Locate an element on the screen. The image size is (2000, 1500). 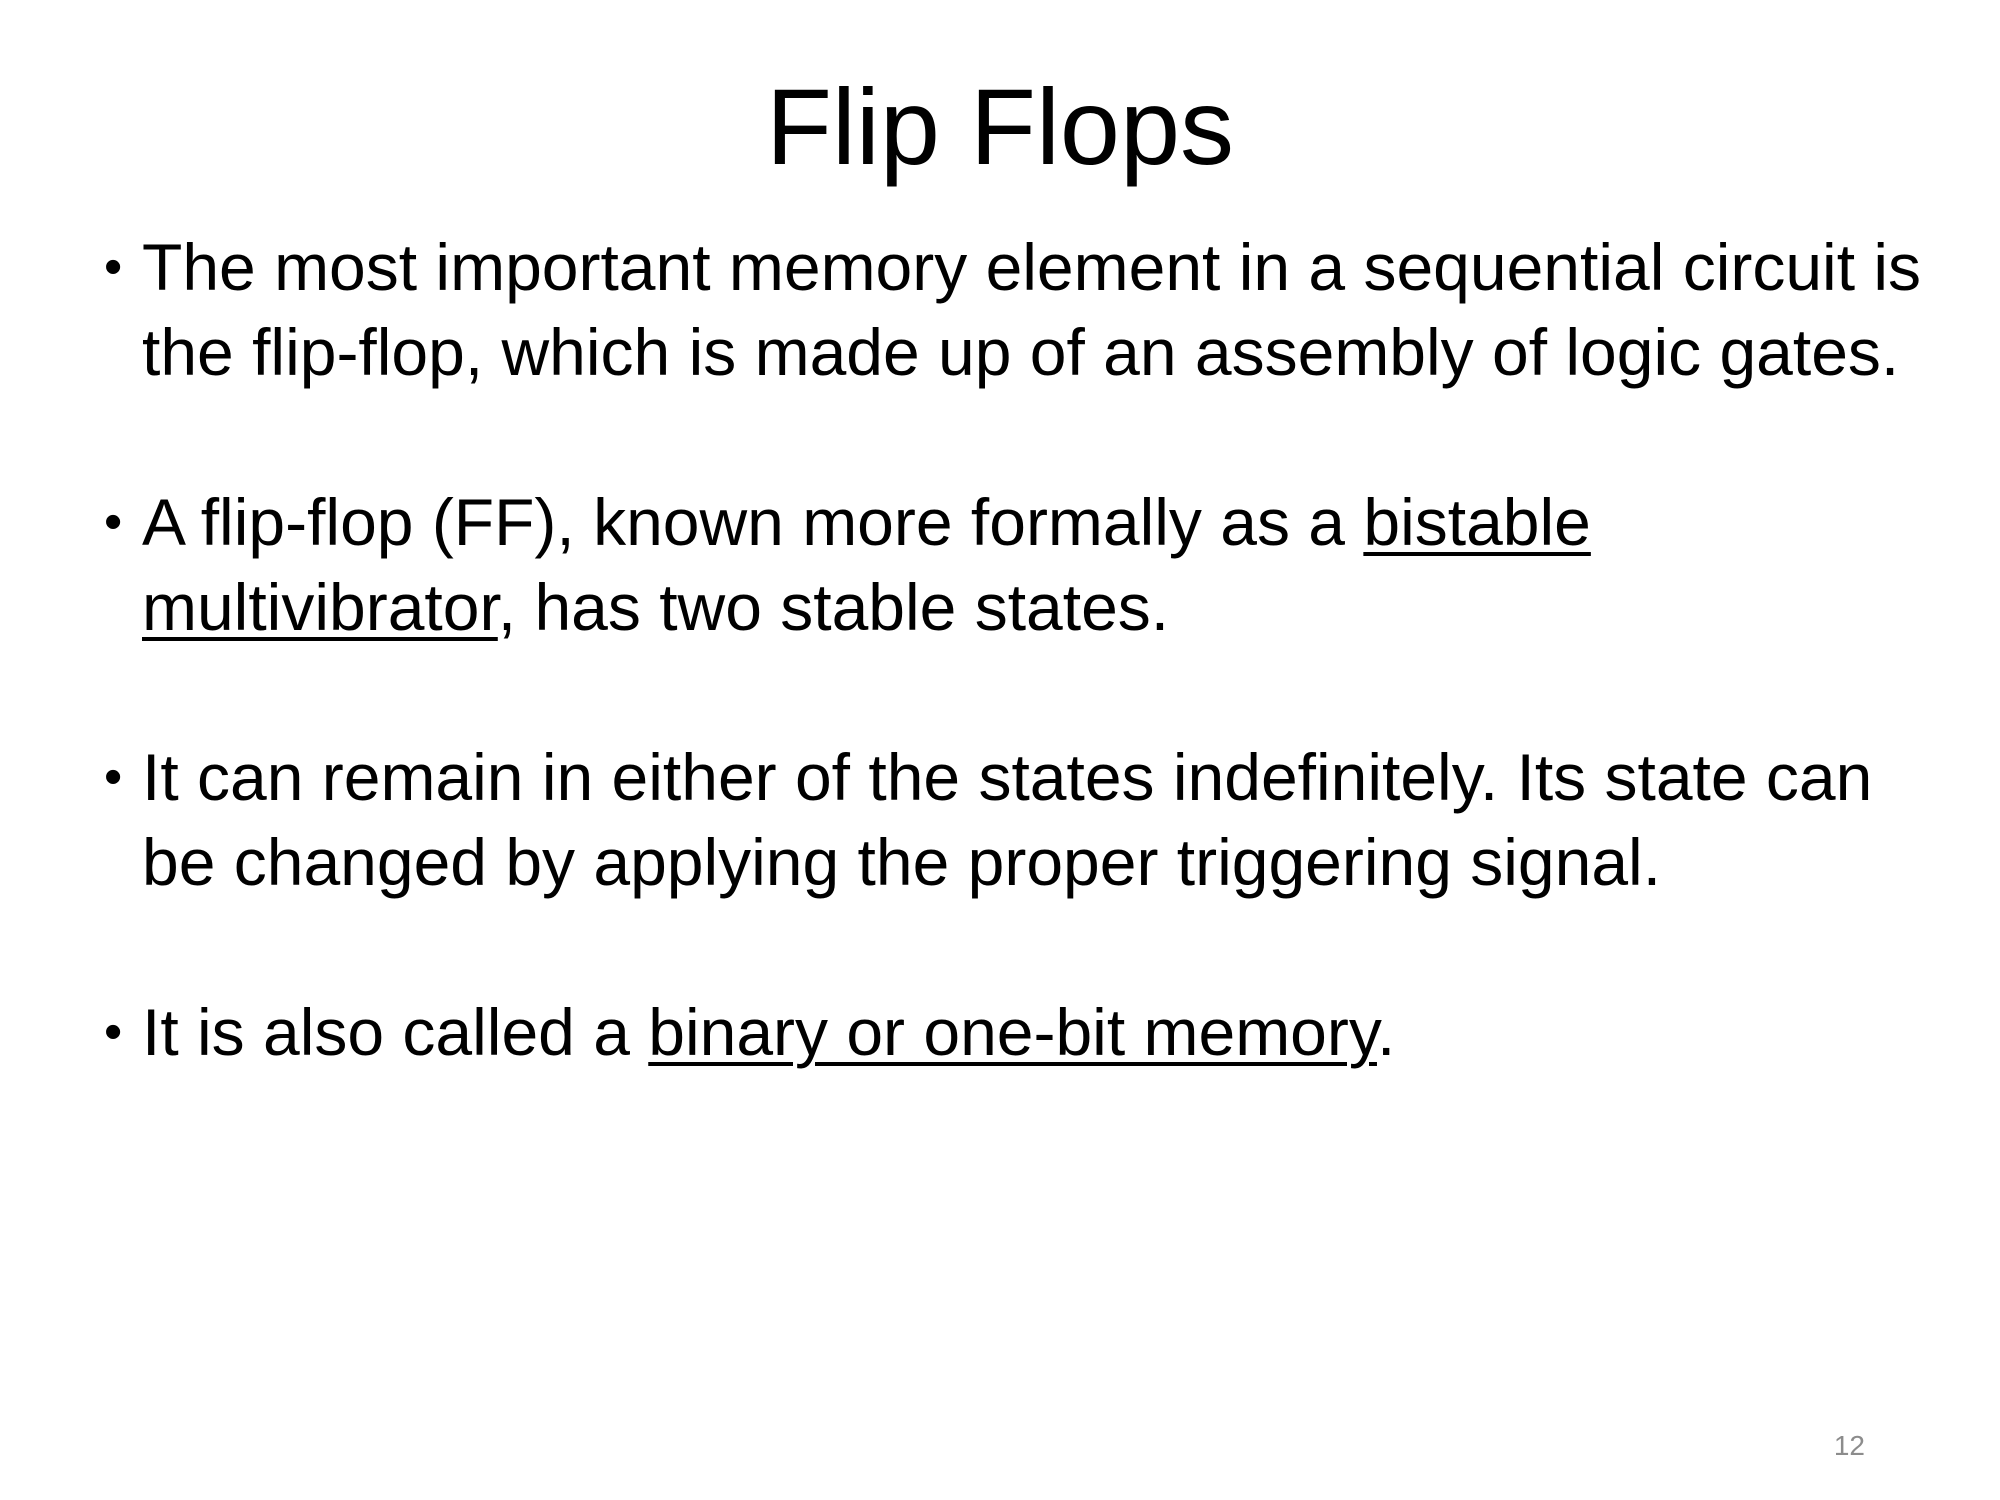
underlined-term: binary or one-bit memory is located at coordinates (1012, 1032).